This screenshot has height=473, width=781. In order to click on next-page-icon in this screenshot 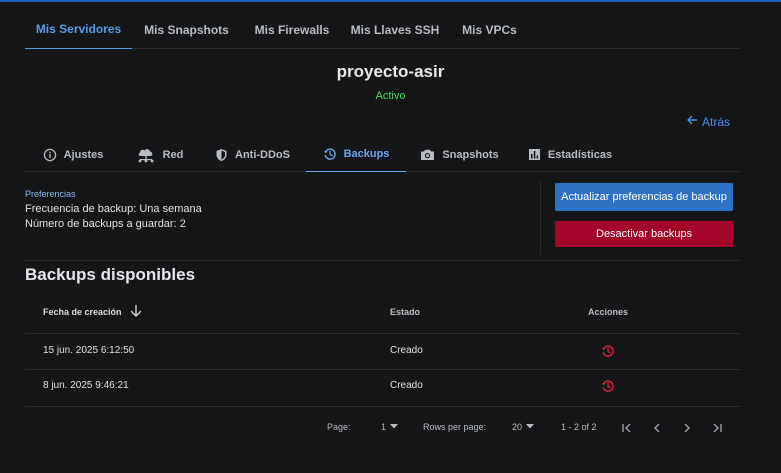, I will do `click(687, 430)`.